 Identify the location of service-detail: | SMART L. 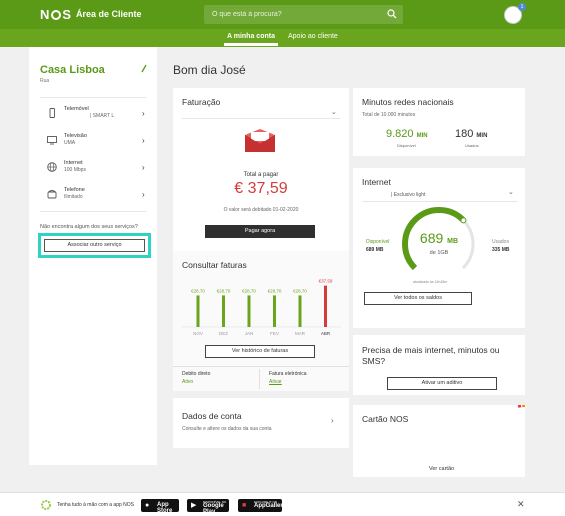
(102, 116).